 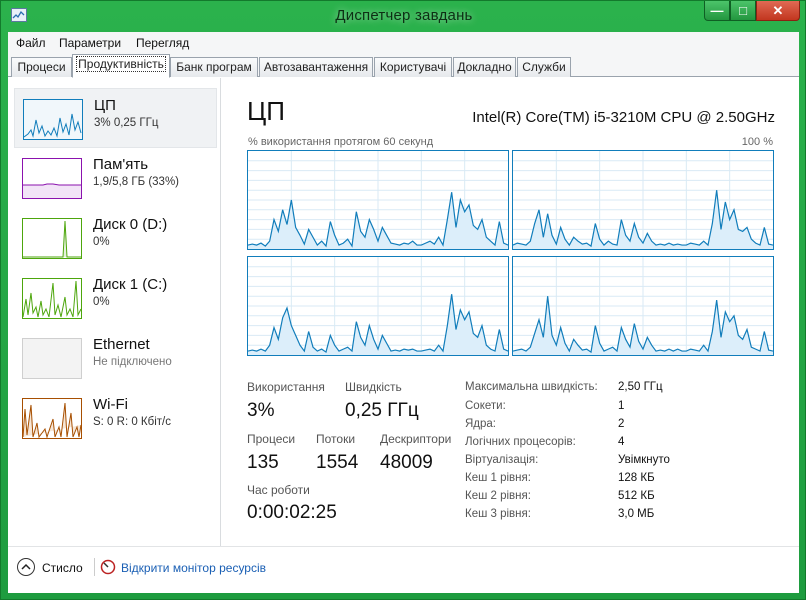 What do you see at coordinates (621, 424) in the screenshot?
I see `detail-value: 2` at bounding box center [621, 424].